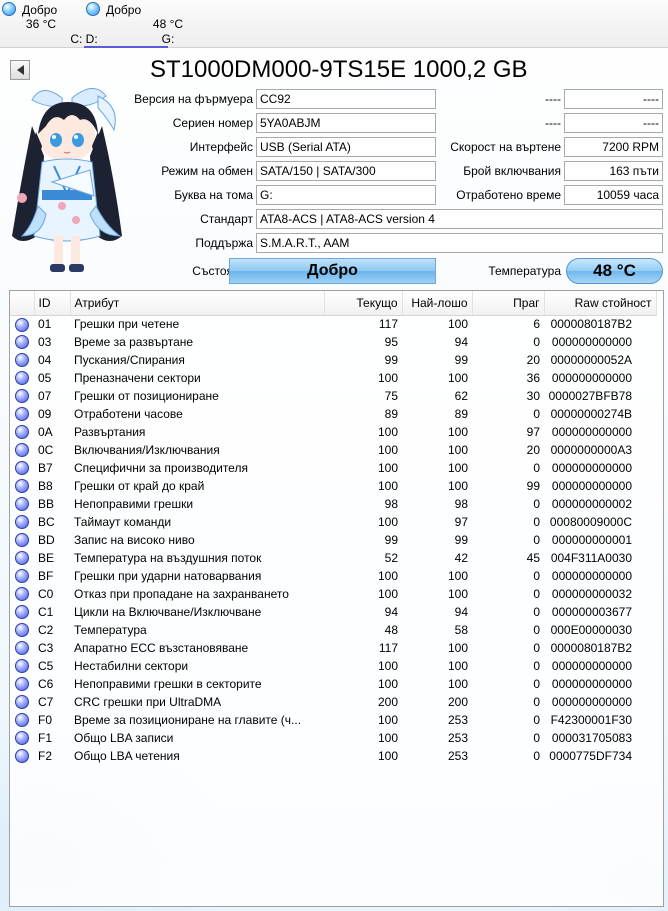 This screenshot has width=668, height=911. I want to click on interface-field: USB (Serial ATA), so click(346, 147).